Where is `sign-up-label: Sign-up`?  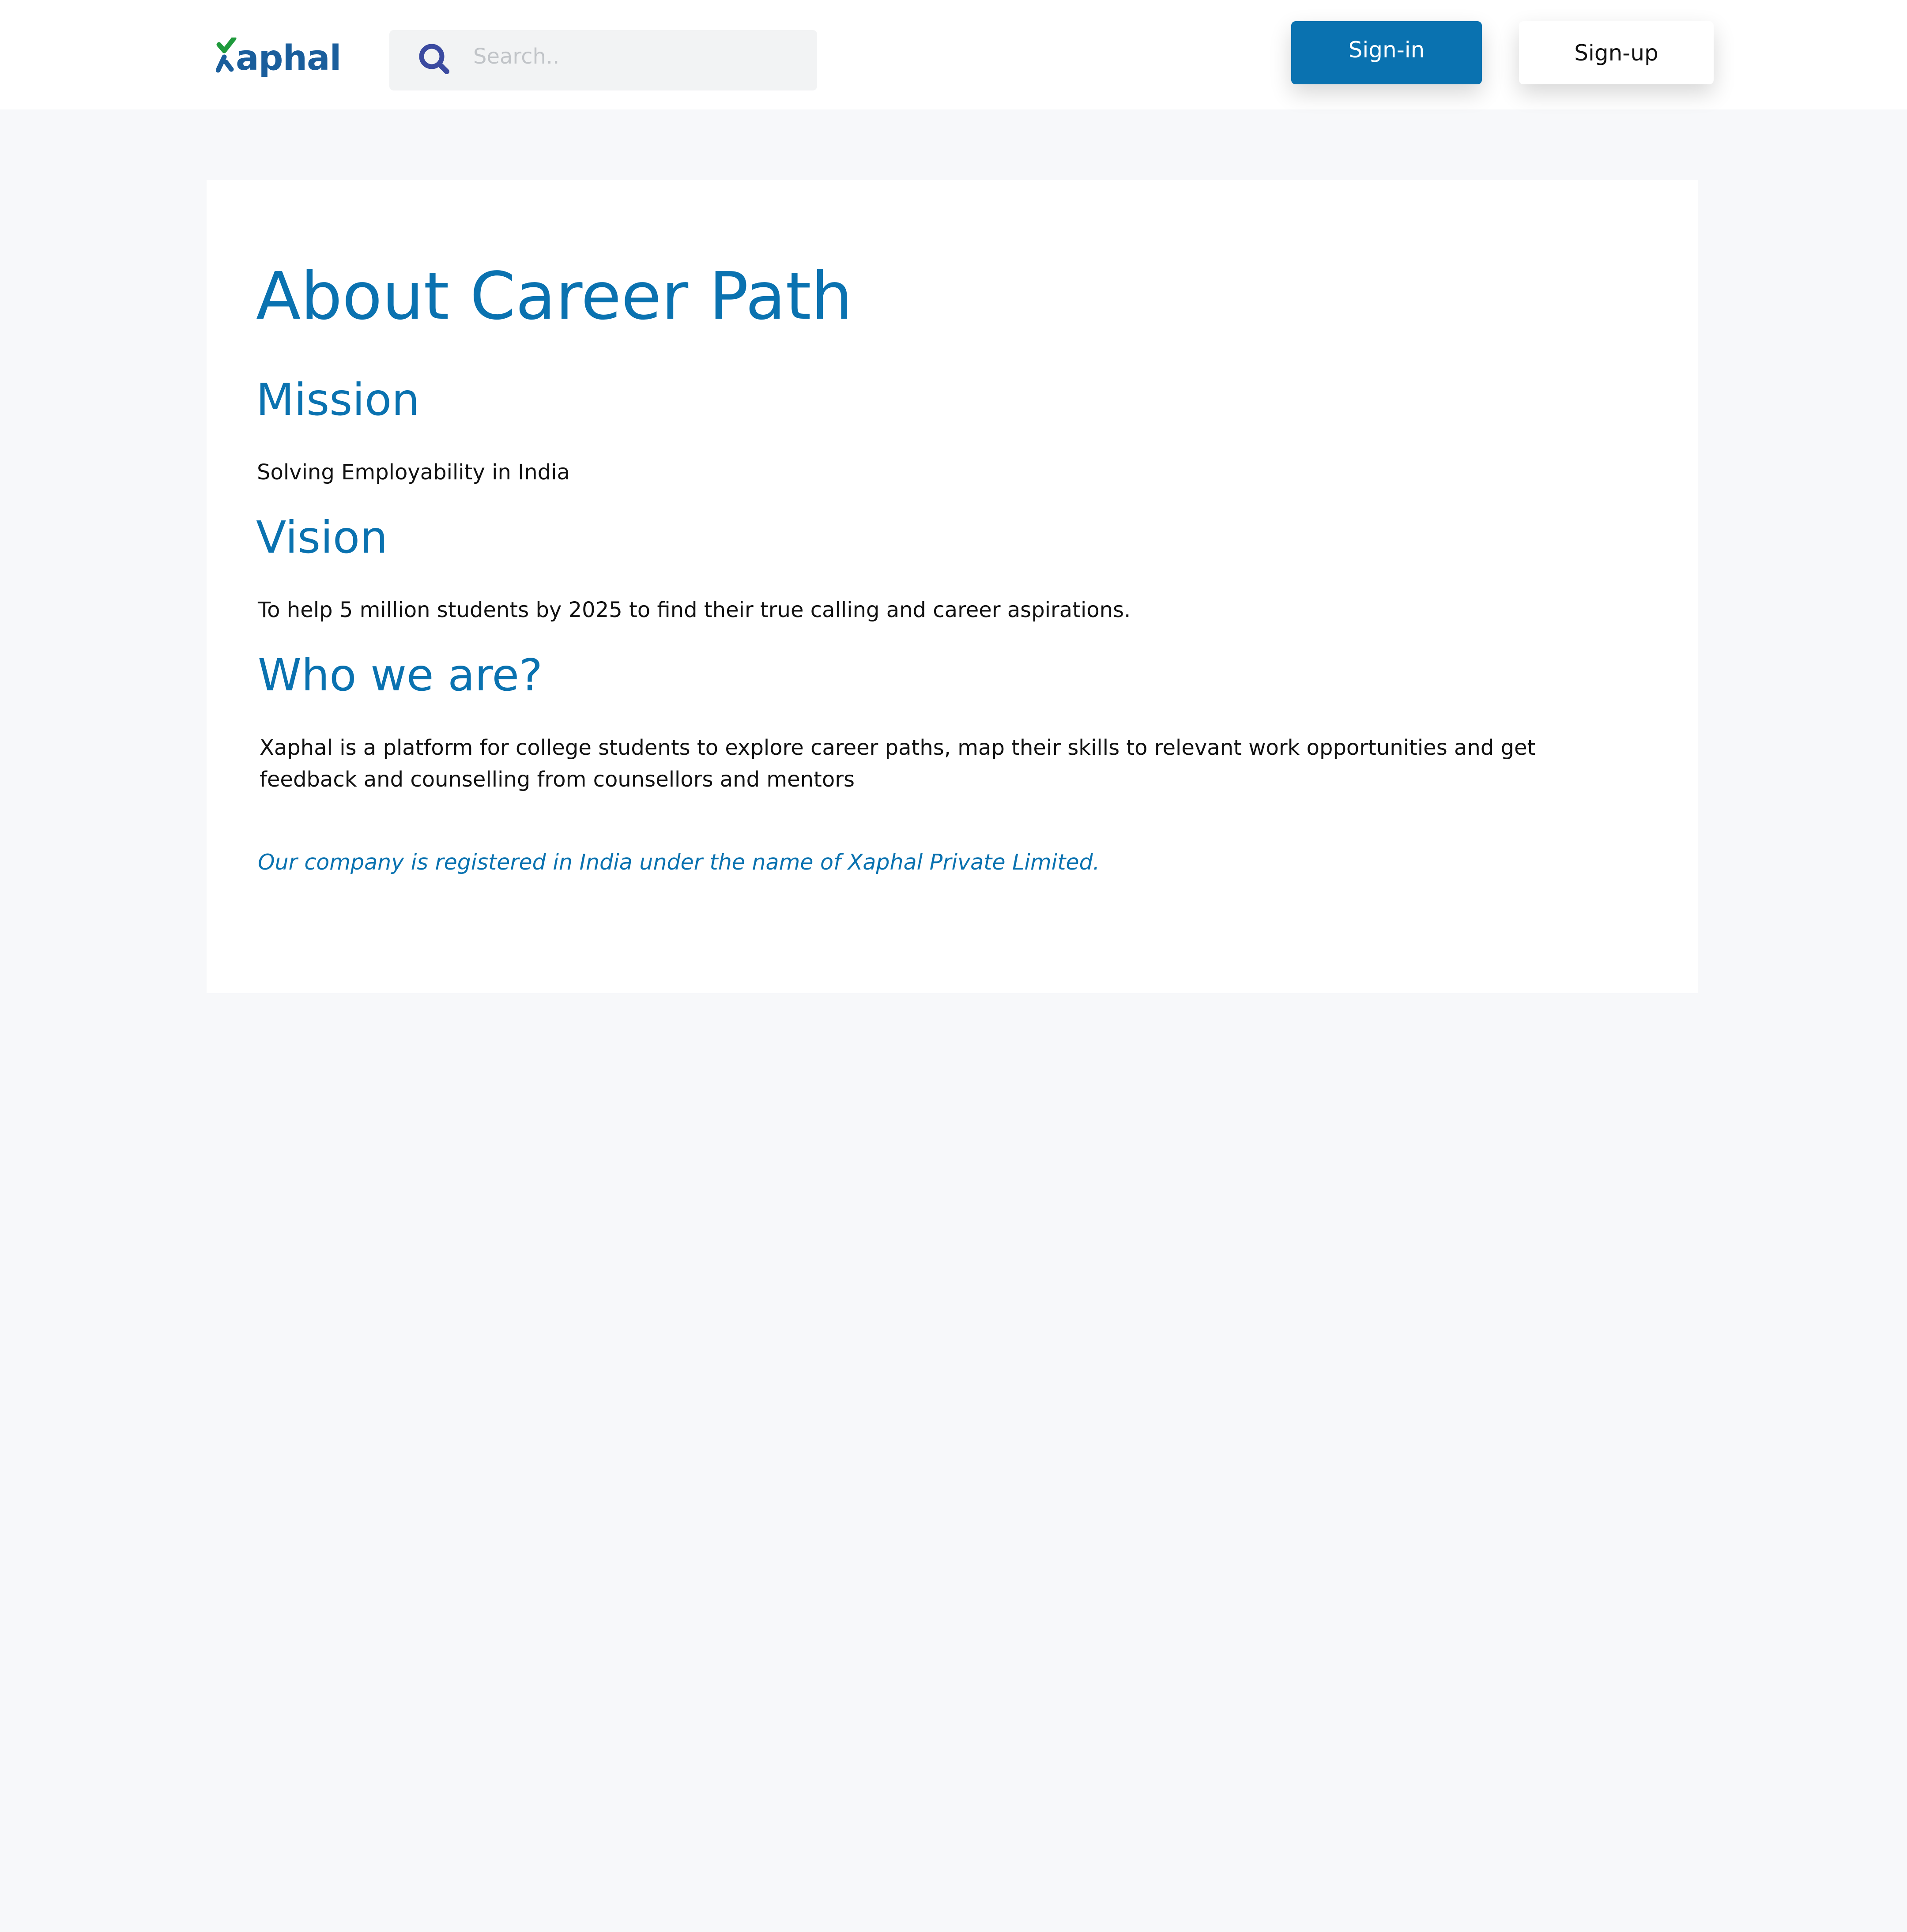
sign-up-label: Sign-up is located at coordinates (1616, 53).